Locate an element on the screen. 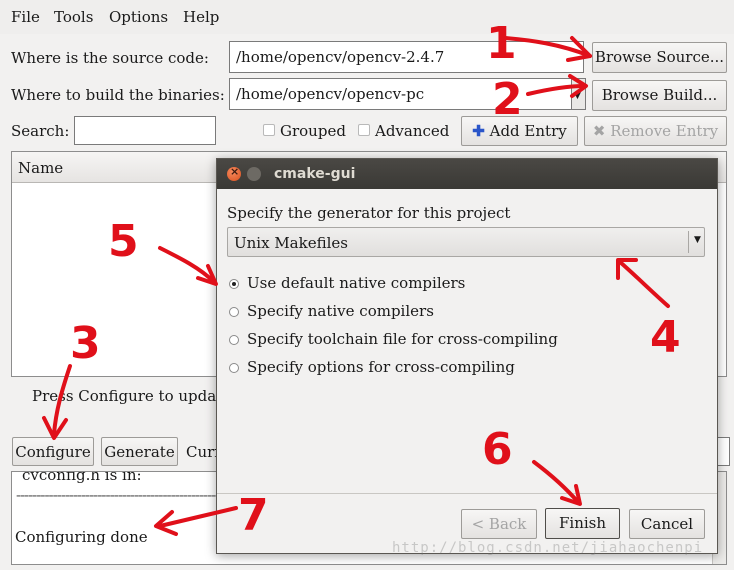  annotation-number-6: 6 is located at coordinates (497, 449).